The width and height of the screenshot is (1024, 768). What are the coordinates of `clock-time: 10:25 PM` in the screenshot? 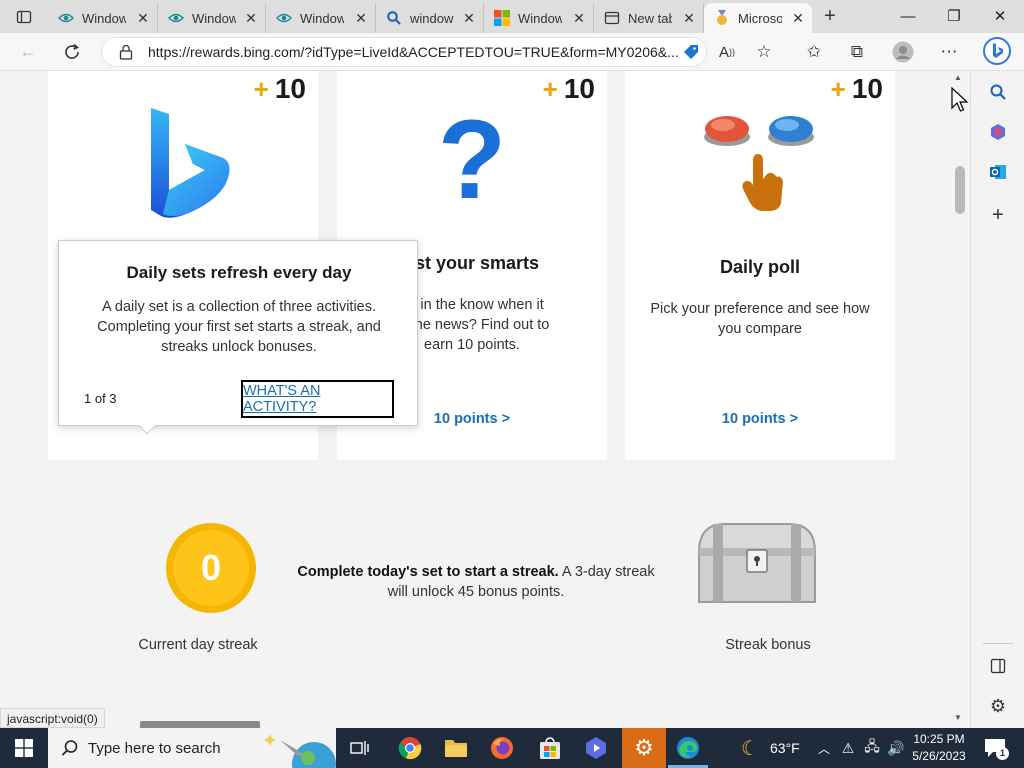 It's located at (939, 739).